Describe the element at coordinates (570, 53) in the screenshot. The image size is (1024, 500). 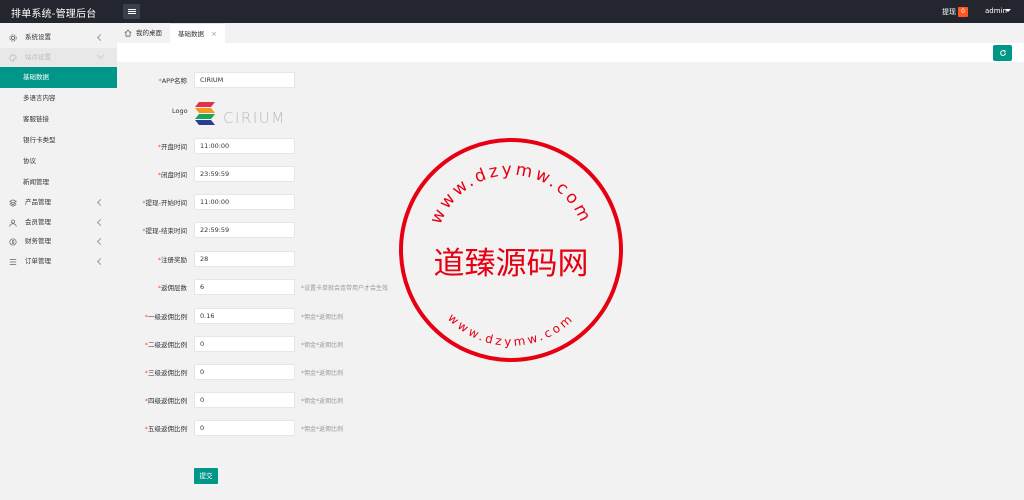
I see `content-toolbar` at that location.